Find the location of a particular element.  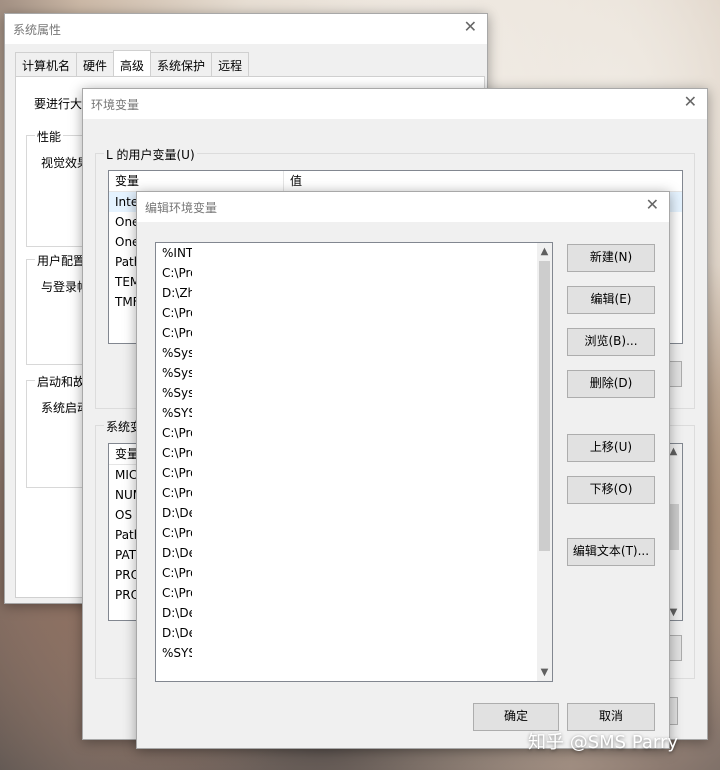

user-variables-header: 变量 值 is located at coordinates (395, 181).